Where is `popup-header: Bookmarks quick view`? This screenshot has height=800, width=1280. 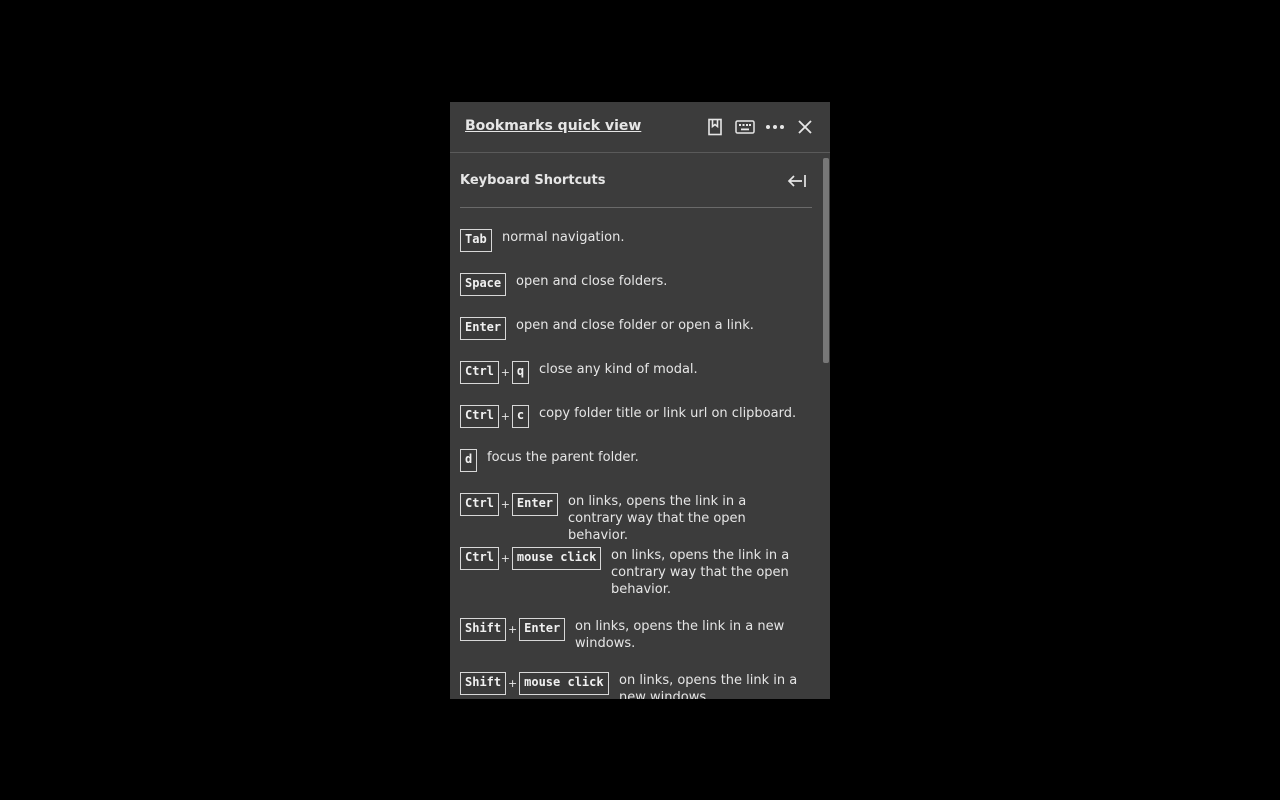 popup-header: Bookmarks quick view is located at coordinates (640, 127).